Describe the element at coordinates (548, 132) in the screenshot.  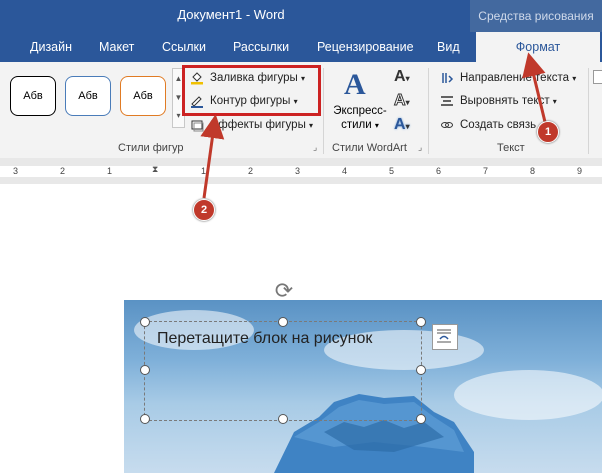
I see `callout-badge-1: 1` at that location.